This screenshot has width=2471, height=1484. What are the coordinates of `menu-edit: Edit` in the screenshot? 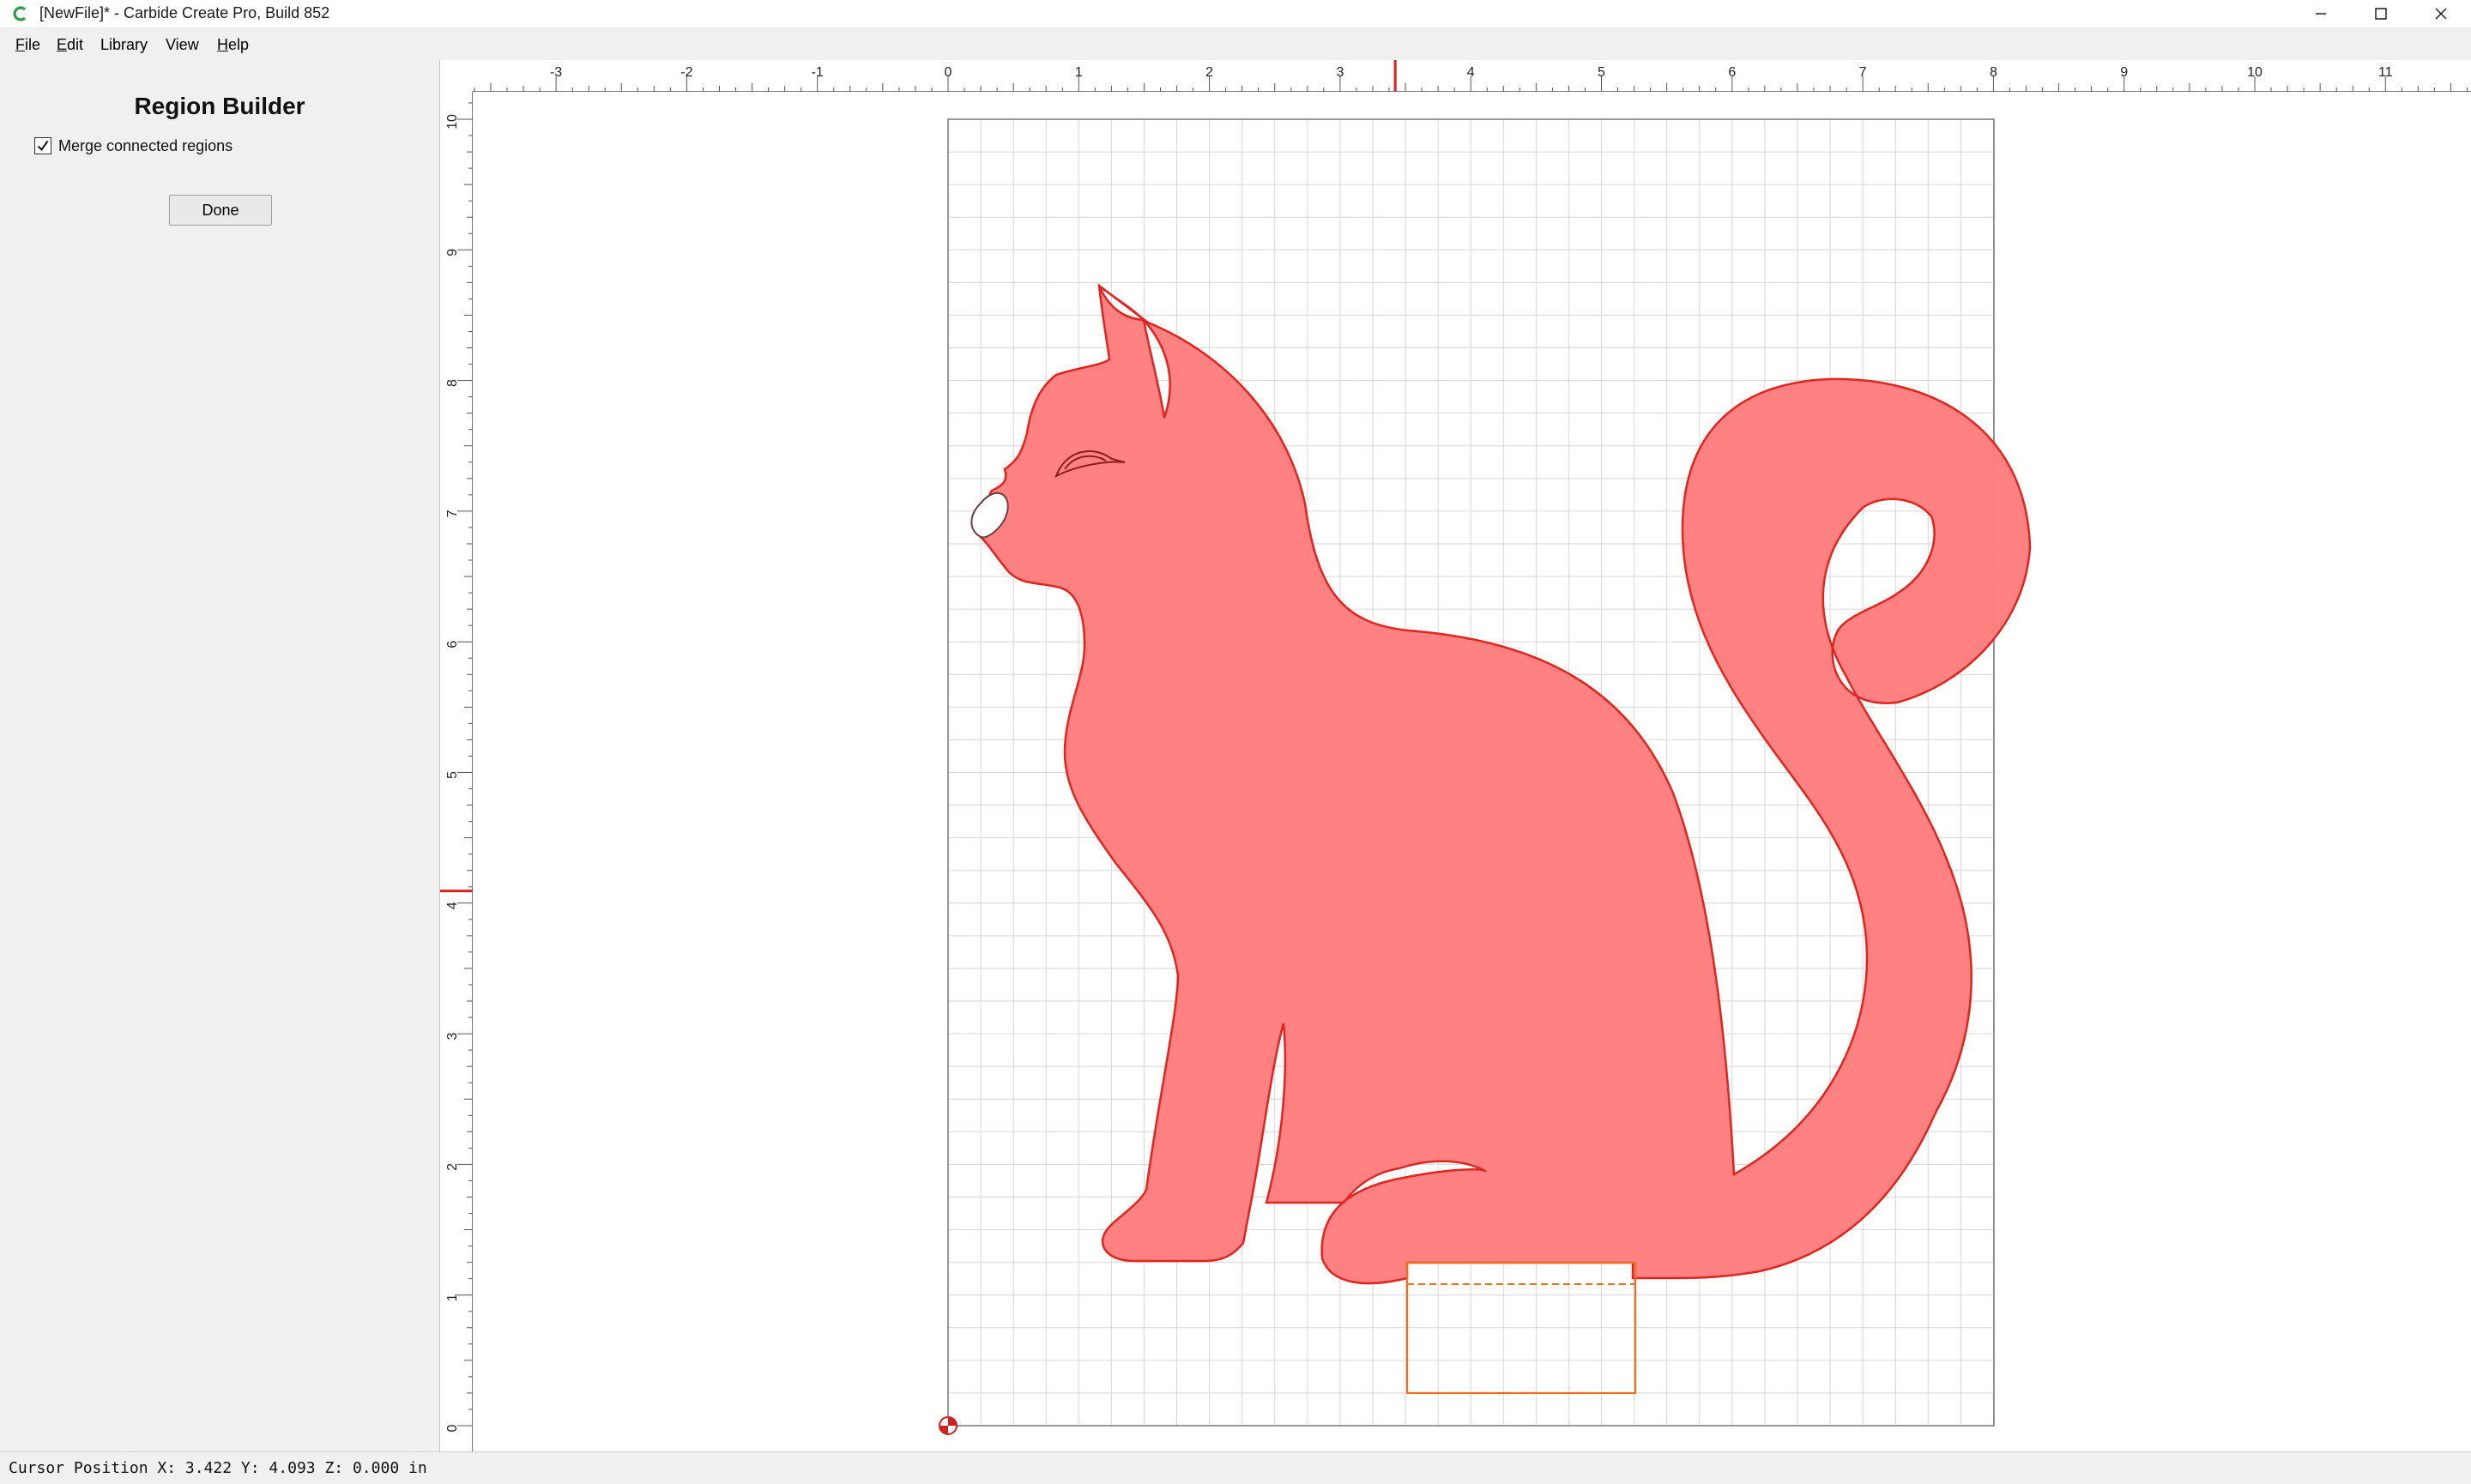 It's located at (70, 45).